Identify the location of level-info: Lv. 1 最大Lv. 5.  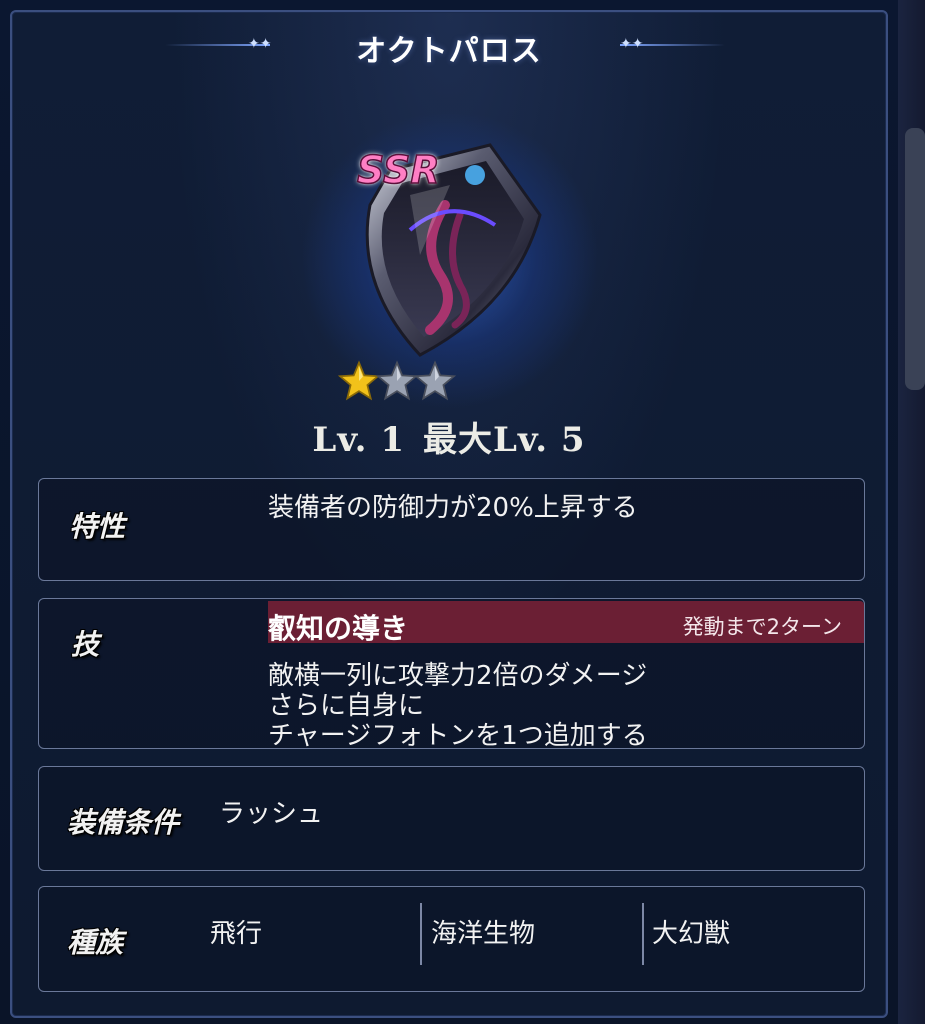
(449, 436).